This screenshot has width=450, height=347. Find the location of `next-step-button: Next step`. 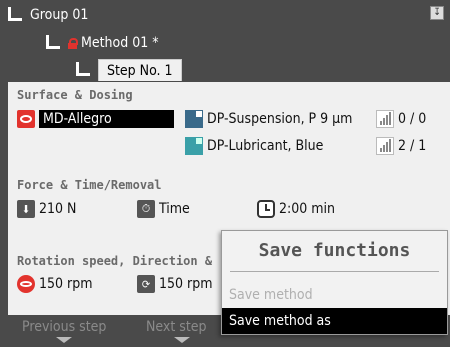

next-step-button: Next step is located at coordinates (176, 327).